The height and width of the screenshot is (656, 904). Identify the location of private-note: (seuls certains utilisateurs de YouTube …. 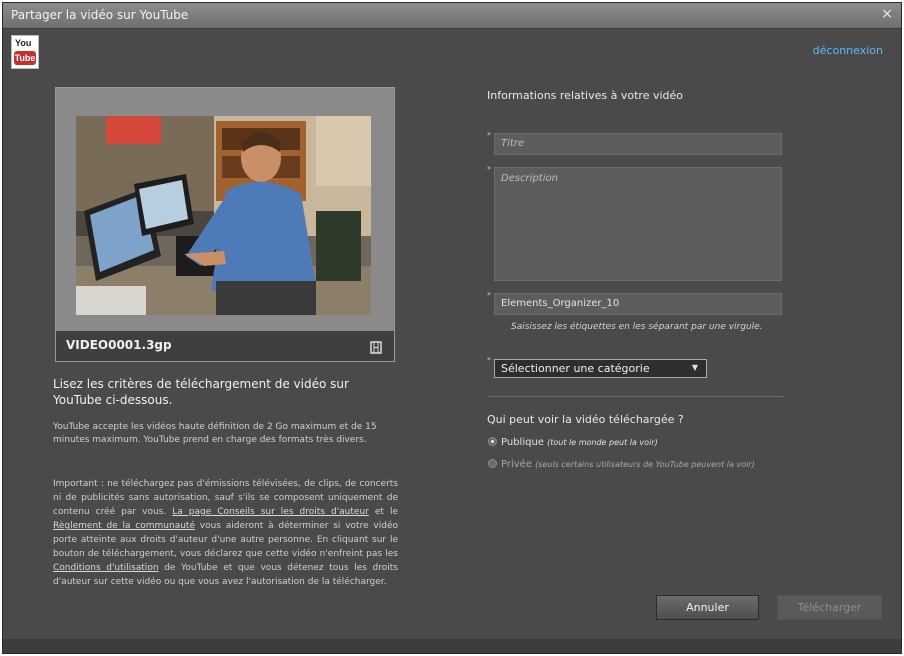
(645, 464).